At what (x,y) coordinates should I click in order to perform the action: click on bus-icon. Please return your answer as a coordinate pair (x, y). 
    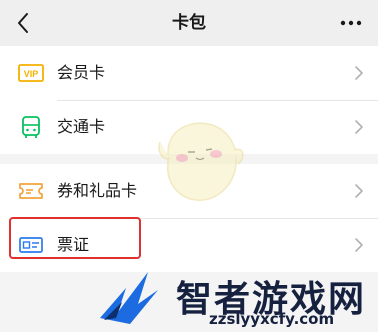
    Looking at the image, I should click on (31, 127).